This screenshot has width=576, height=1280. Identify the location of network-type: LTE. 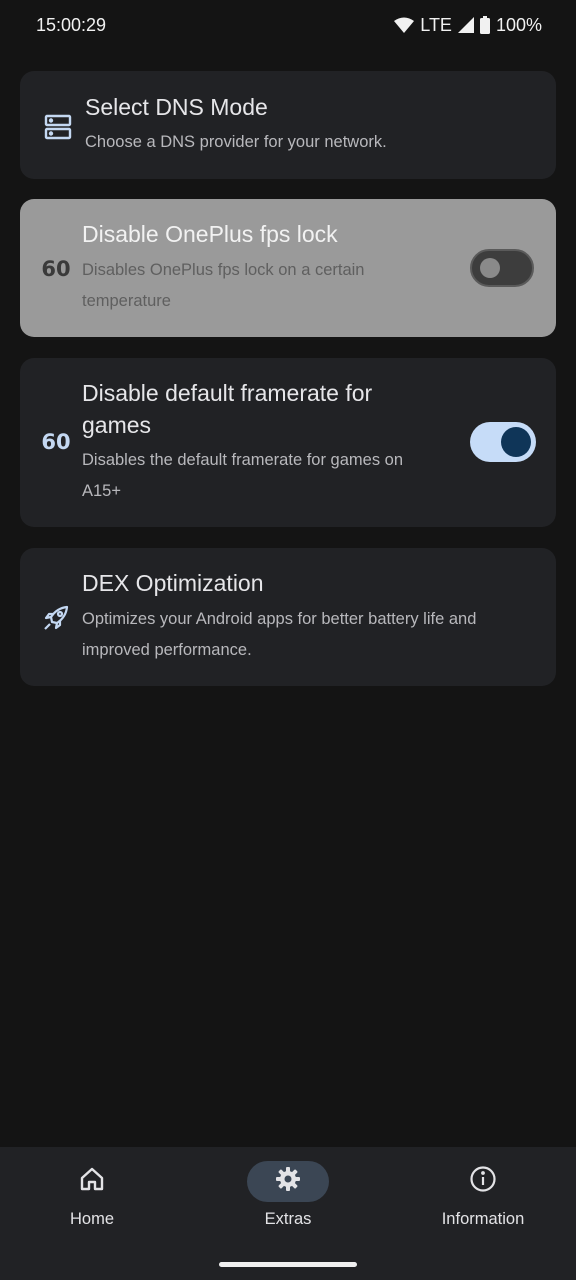
(436, 24).